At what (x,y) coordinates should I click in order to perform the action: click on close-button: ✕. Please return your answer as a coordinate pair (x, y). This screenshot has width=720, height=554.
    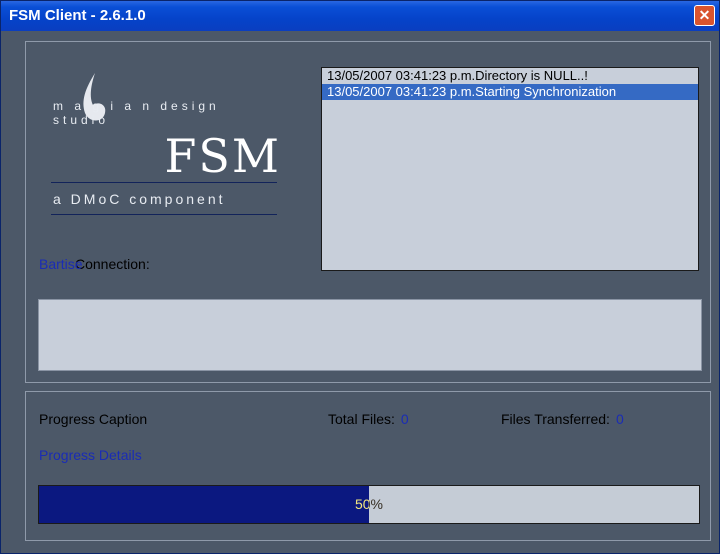
    Looking at the image, I should click on (704, 15).